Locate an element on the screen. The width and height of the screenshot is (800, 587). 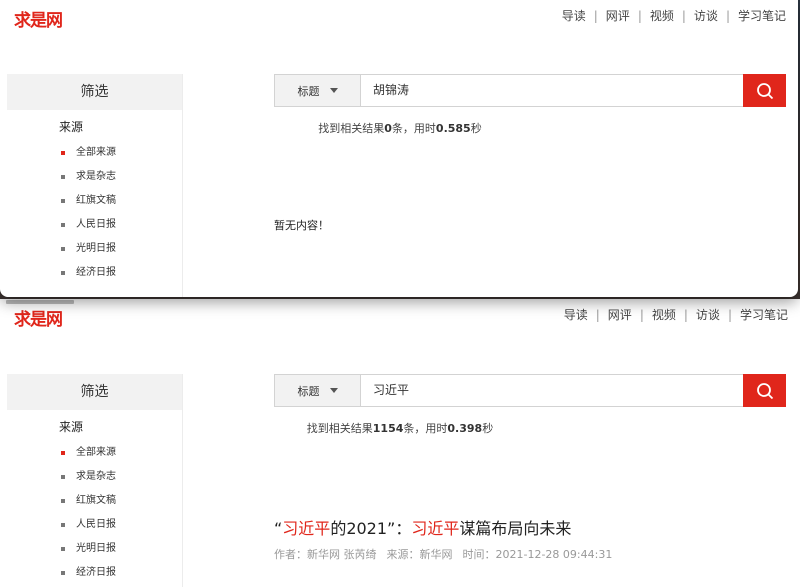
scrollbar is located at coordinates (40, 302).